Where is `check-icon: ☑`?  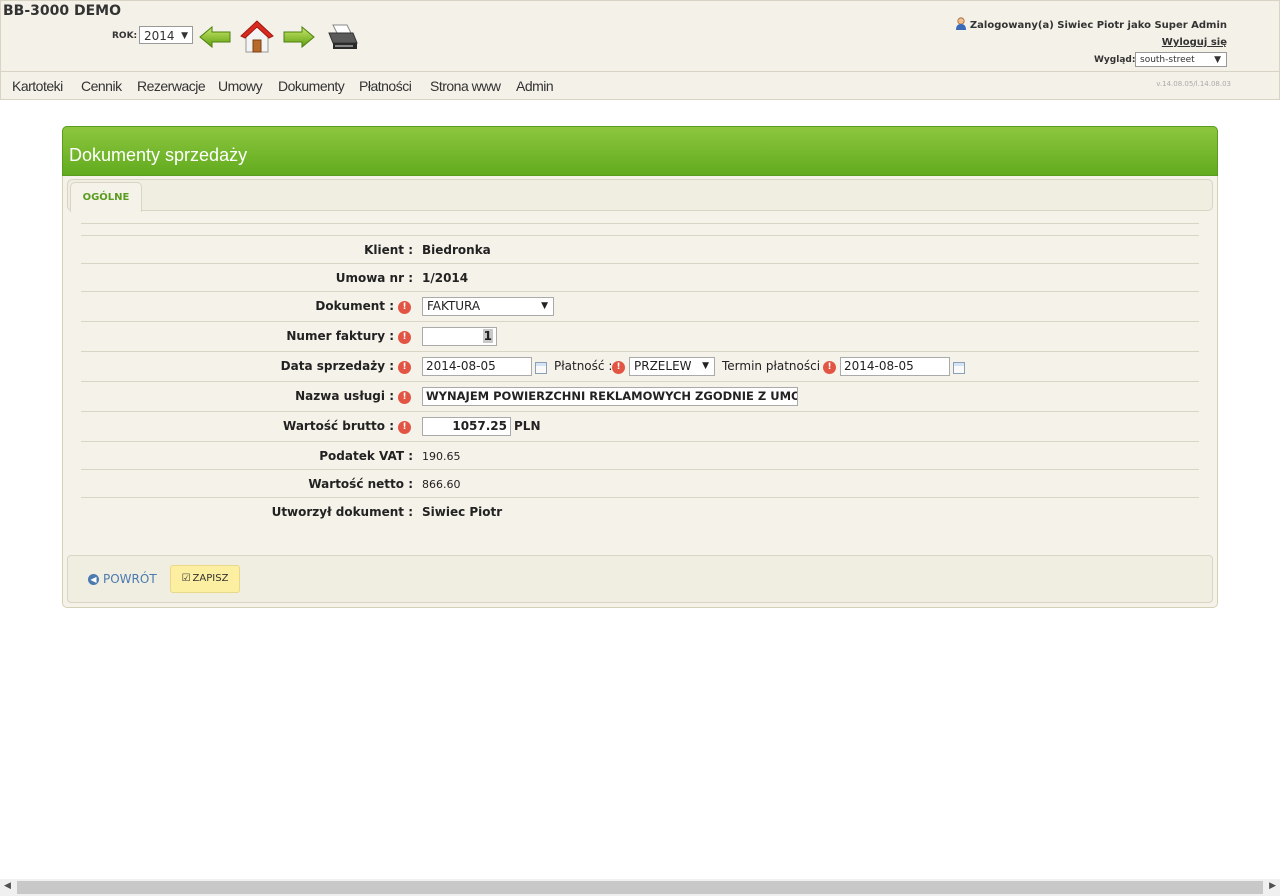
check-icon: ☑ is located at coordinates (186, 578).